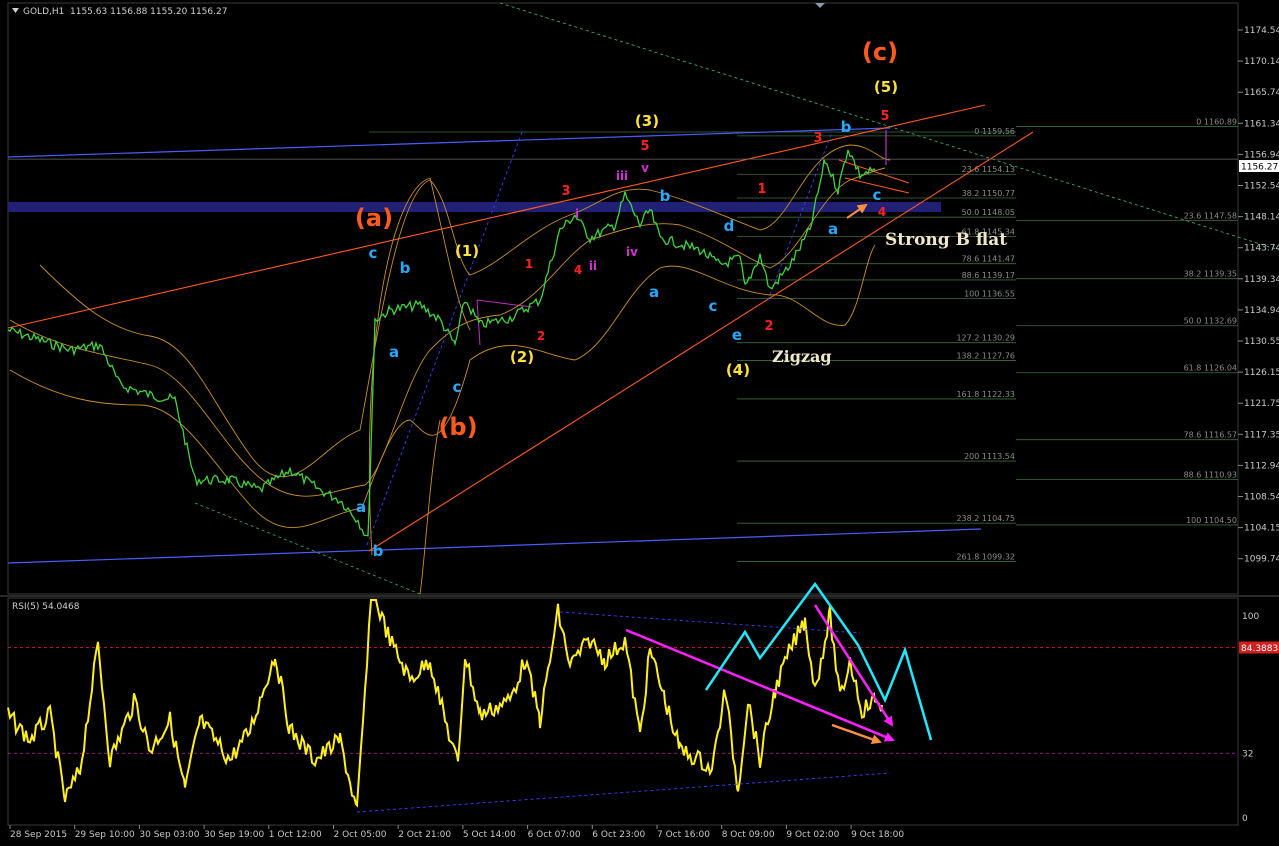 This screenshot has width=1279, height=846. I want to click on fib-level-label: 238.2 1104.75, so click(985, 518).